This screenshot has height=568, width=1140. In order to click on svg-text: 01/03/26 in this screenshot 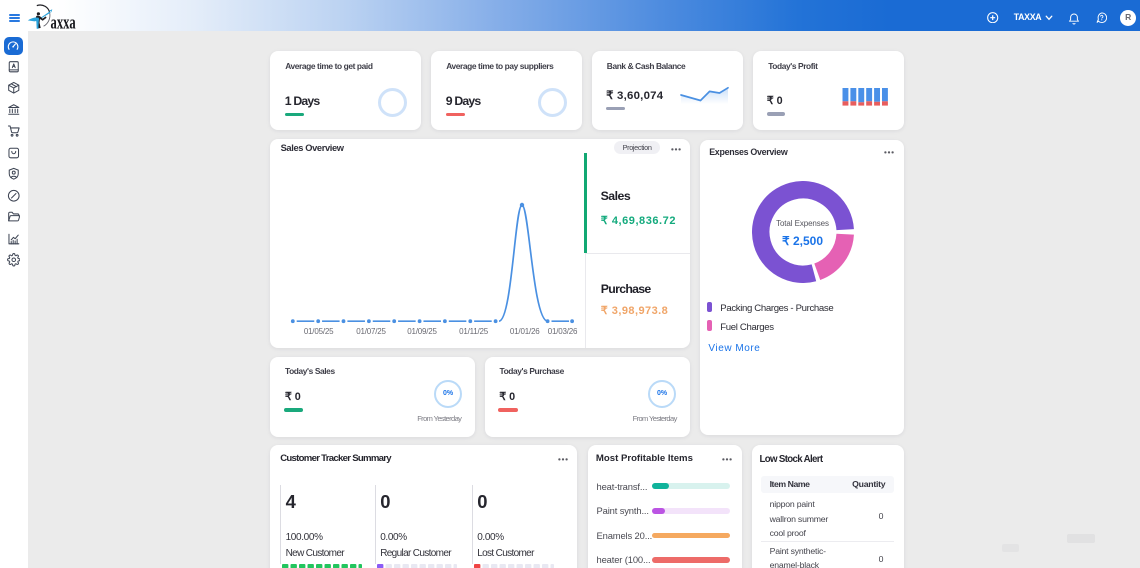, I will do `click(563, 331)`.